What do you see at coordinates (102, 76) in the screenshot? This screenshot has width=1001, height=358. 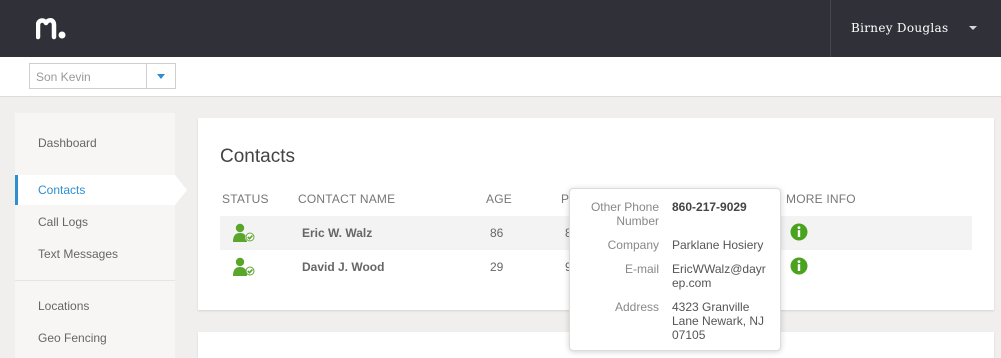 I see `device-select: Son Kevin` at bounding box center [102, 76].